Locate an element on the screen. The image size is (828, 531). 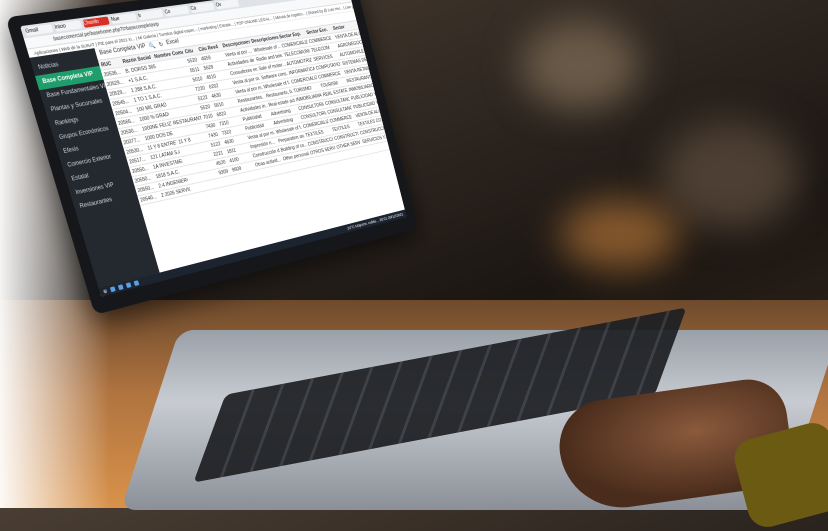
search-icon: 🔍 is located at coordinates (152, 46).